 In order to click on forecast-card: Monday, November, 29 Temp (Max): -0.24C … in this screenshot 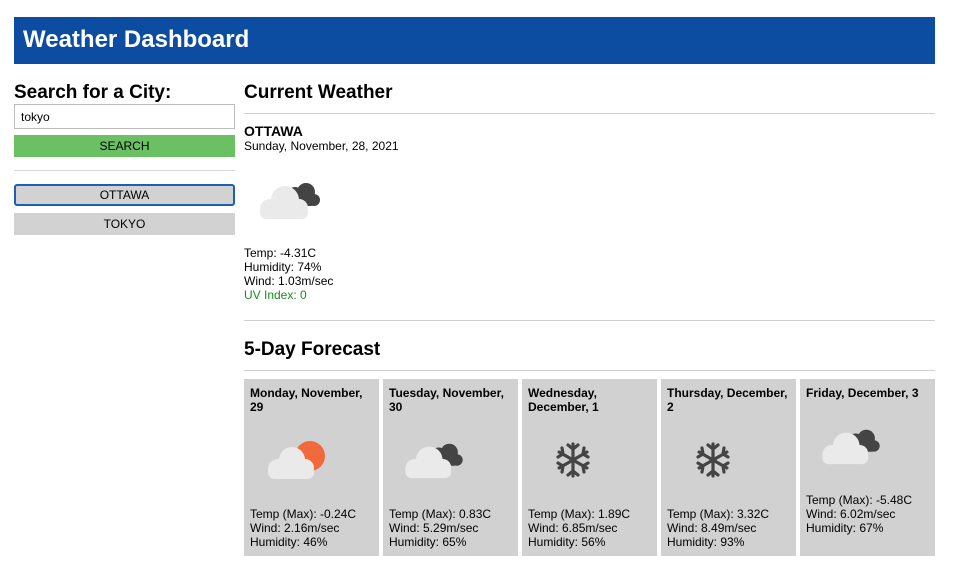, I will do `click(311, 467)`.